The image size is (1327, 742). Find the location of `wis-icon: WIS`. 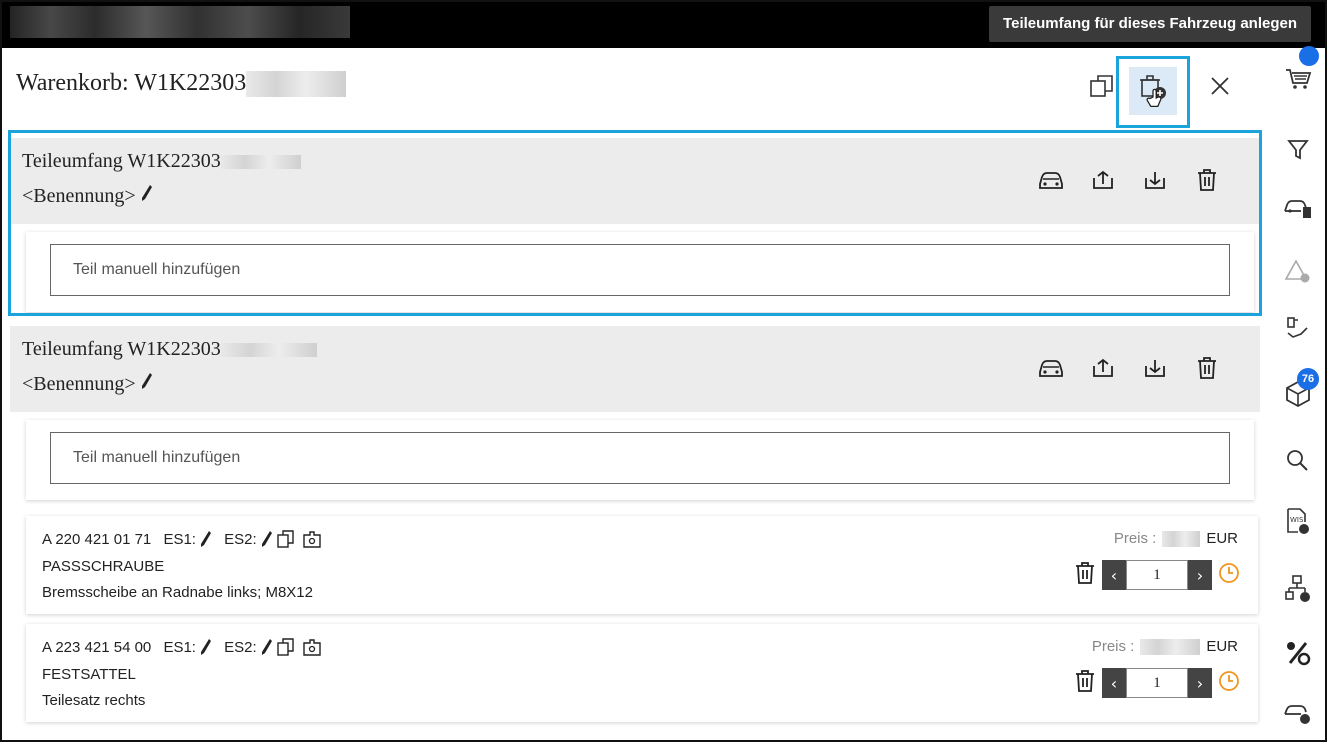

wis-icon: WIS is located at coordinates (1298, 521).